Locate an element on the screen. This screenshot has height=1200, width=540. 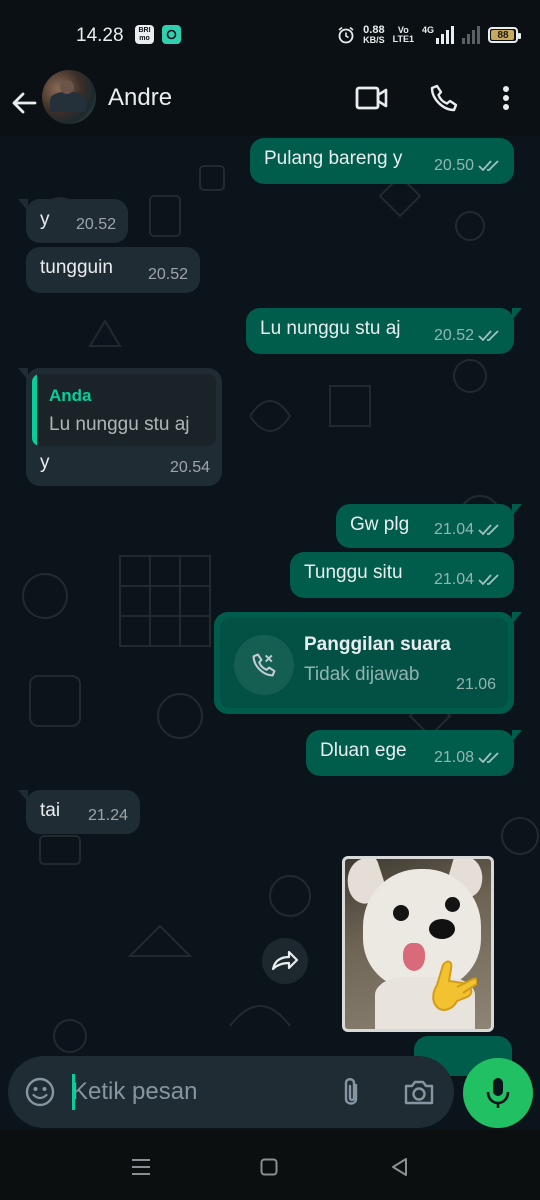
message-bubble-outgoing: Gw plg 21.04 is located at coordinates (429, 526).